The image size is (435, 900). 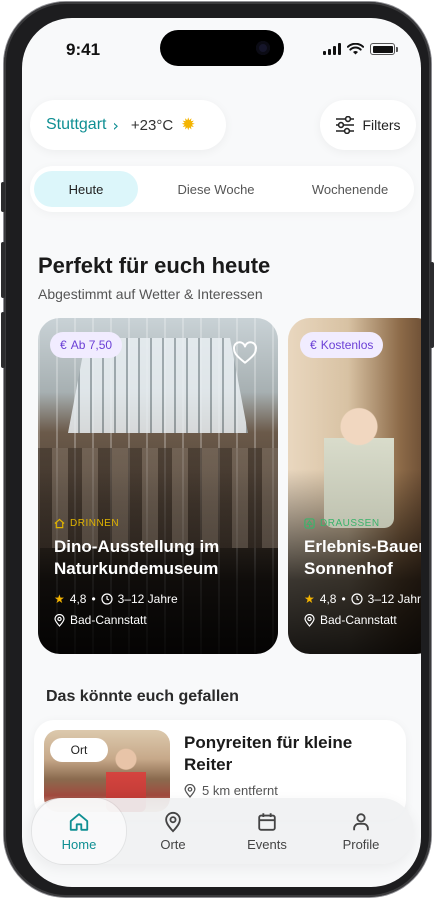 What do you see at coordinates (216, 189) in the screenshot?
I see `tab-diese-woche: Diese Woche` at bounding box center [216, 189].